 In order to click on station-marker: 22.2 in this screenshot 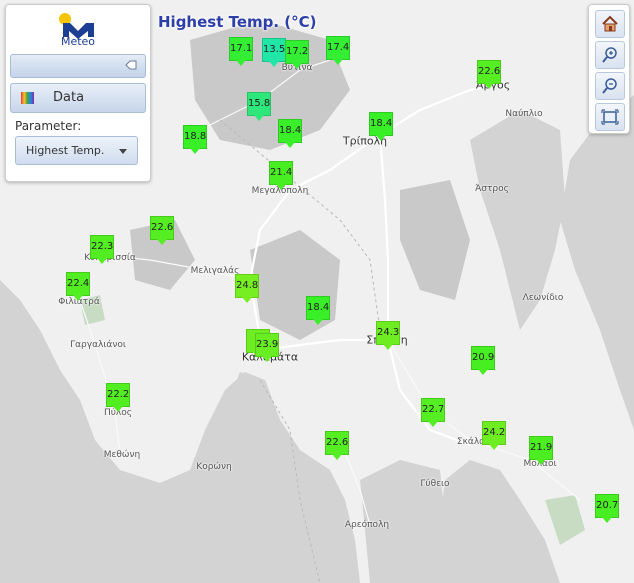, I will do `click(118, 397)`.